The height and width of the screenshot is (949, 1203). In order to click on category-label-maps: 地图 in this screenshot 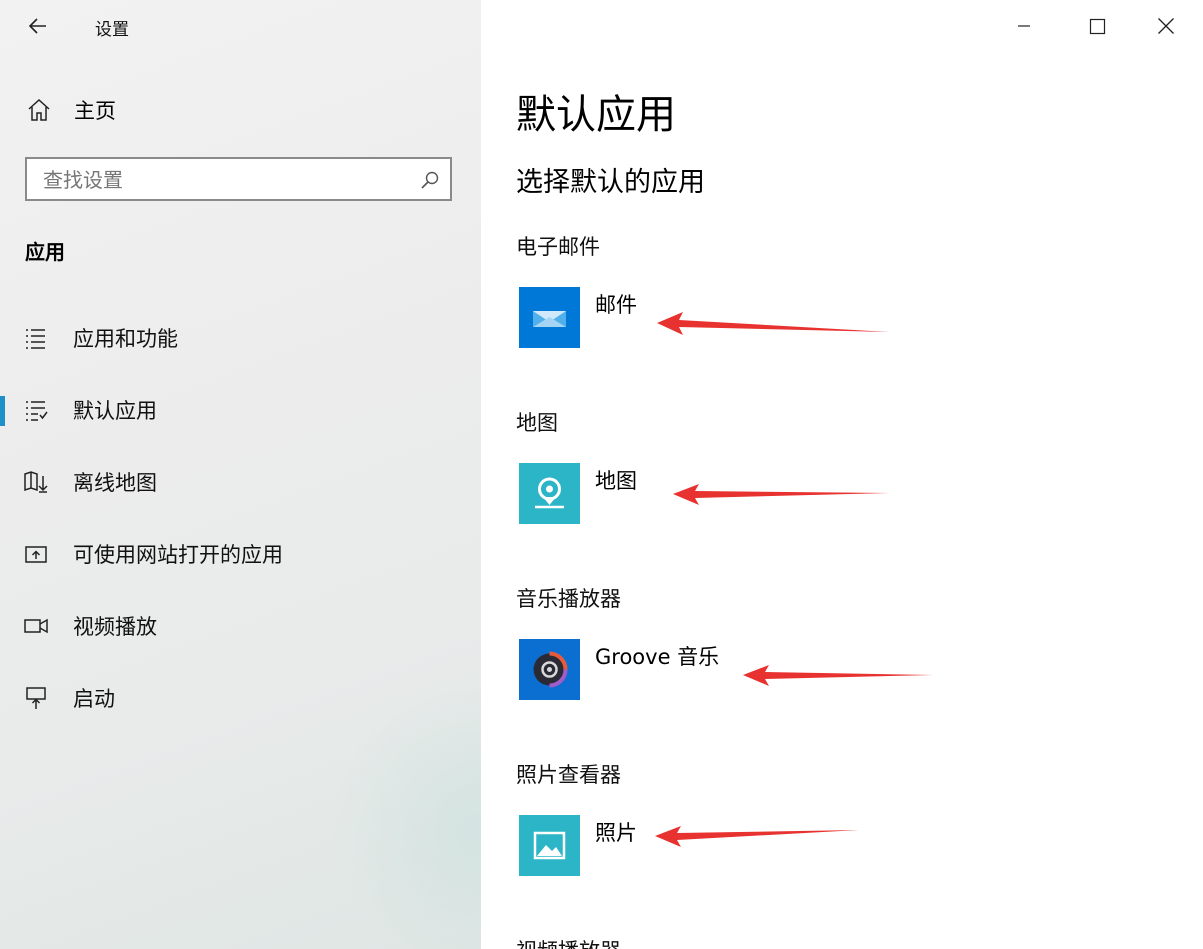, I will do `click(537, 423)`.